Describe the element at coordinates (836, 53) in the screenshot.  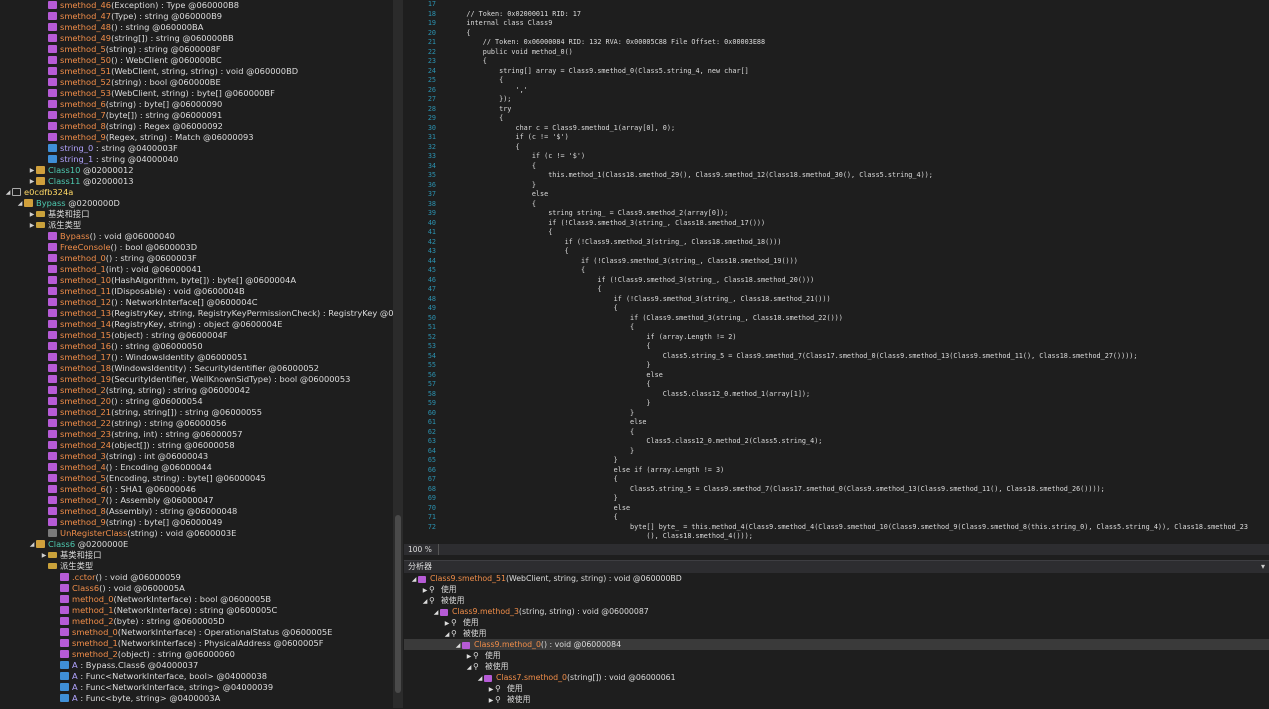
I see `code-line: 22 public void method_0()` at that location.